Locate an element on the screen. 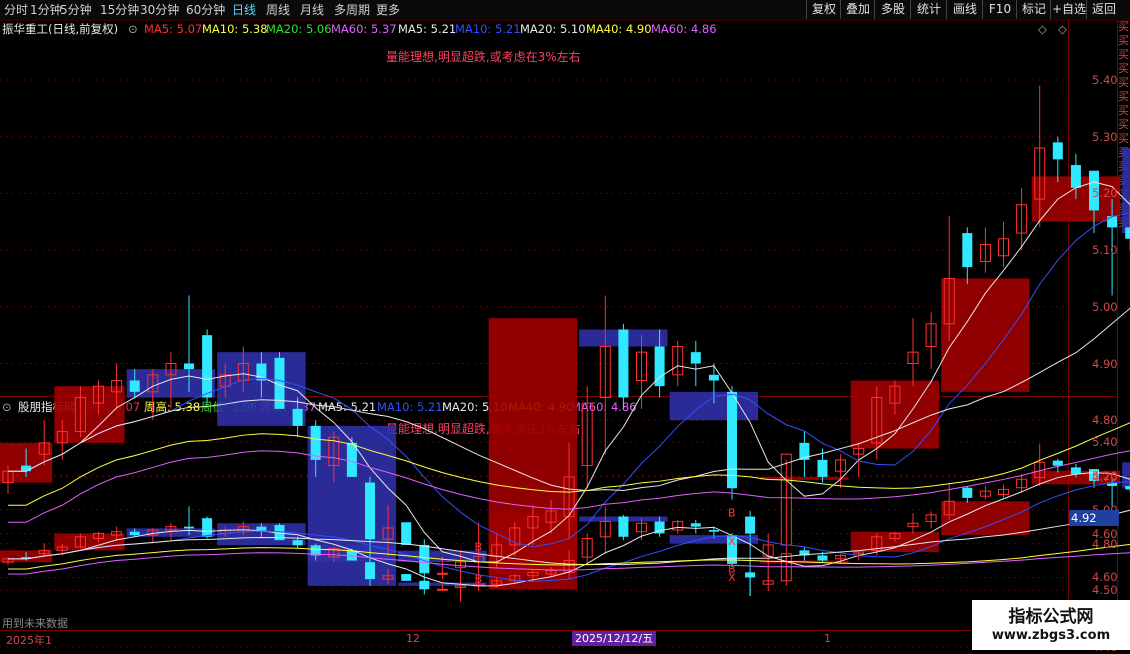  y-tick-main-9: 4.50 is located at coordinates (1105, 590).